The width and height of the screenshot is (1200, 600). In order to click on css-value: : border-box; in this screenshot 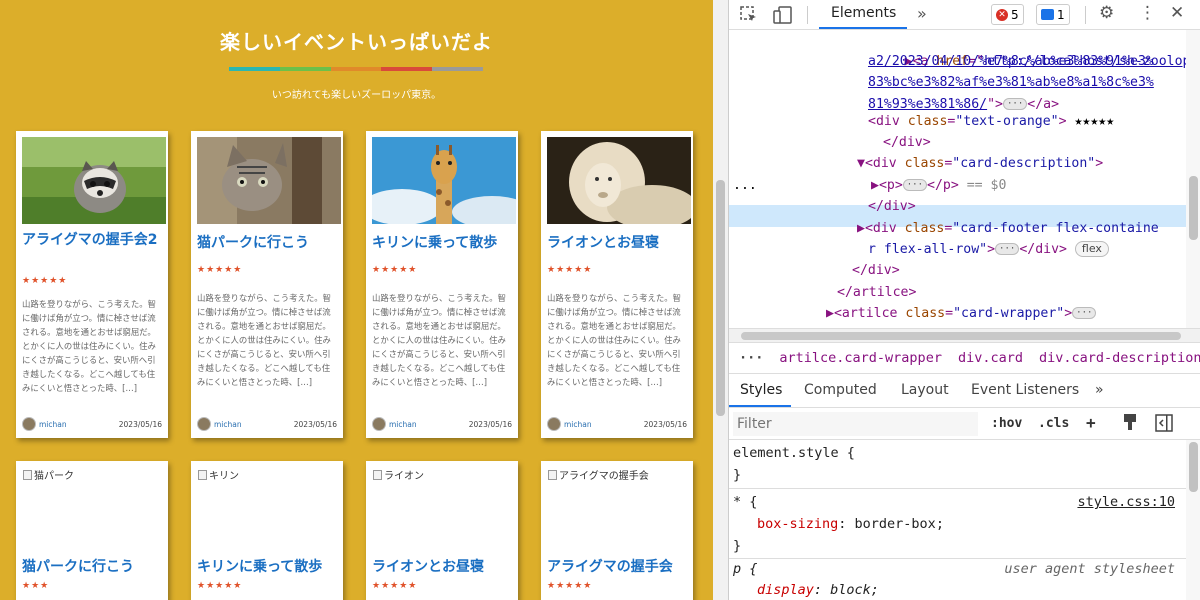, I will do `click(891, 524)`.